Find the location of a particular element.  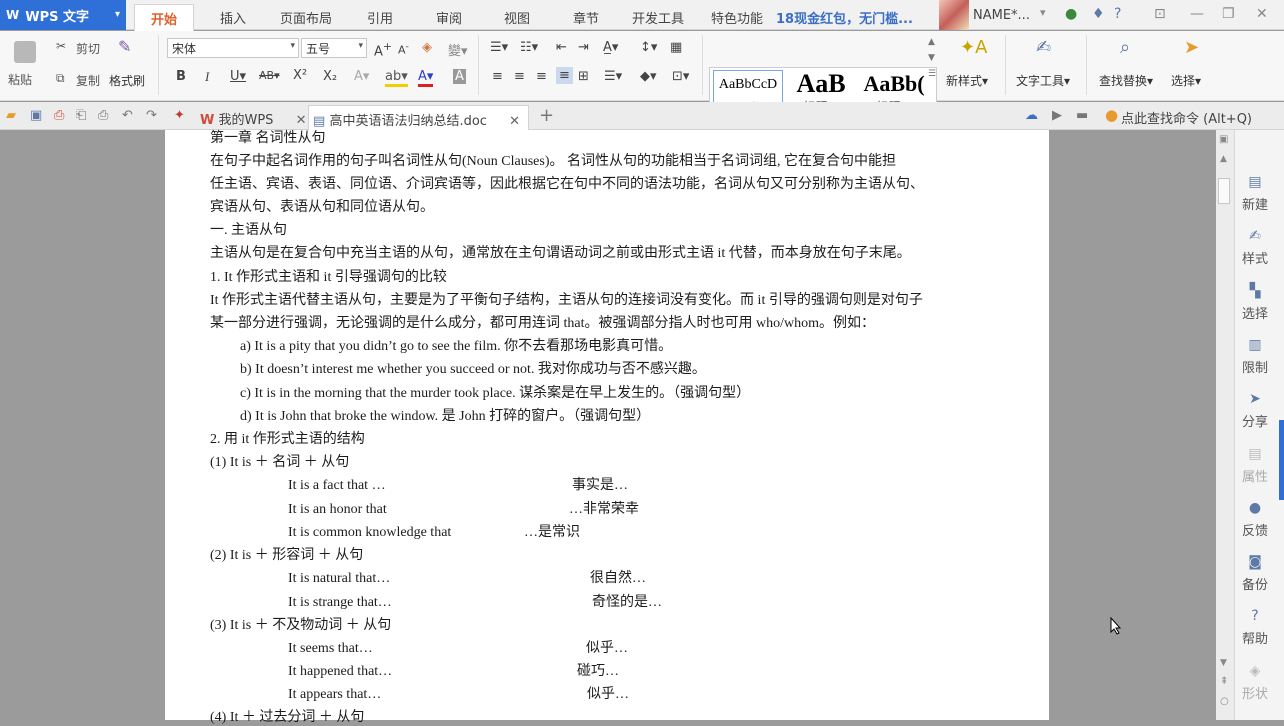

skin-icon: ♦ is located at coordinates (1098, 14).